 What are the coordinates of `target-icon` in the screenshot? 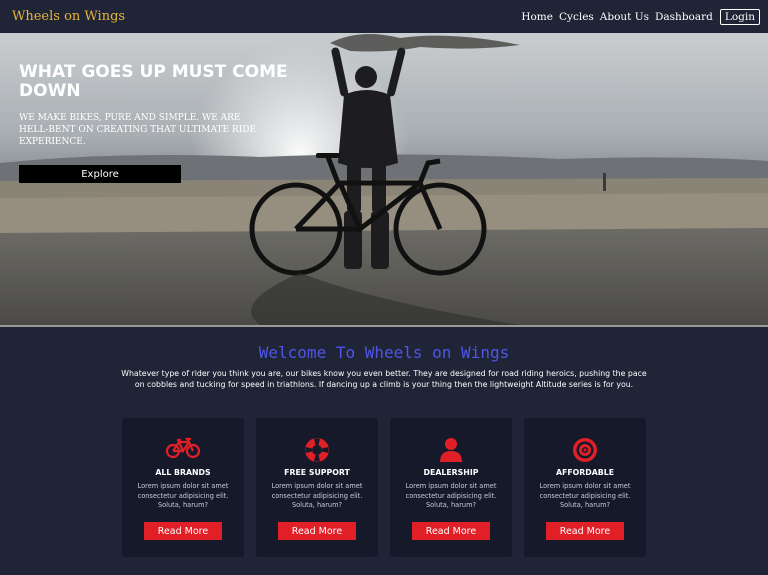 It's located at (585, 449).